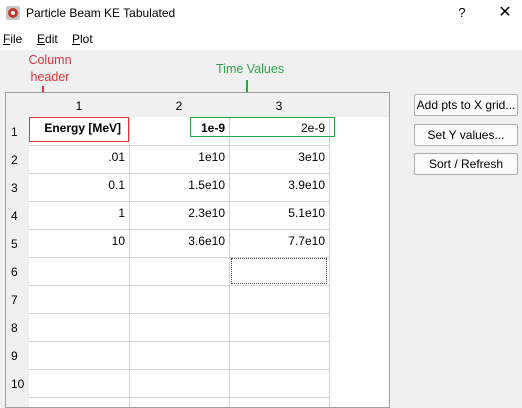 The width and height of the screenshot is (522, 408). What do you see at coordinates (14, 272) in the screenshot?
I see `row-header-6: 6` at bounding box center [14, 272].